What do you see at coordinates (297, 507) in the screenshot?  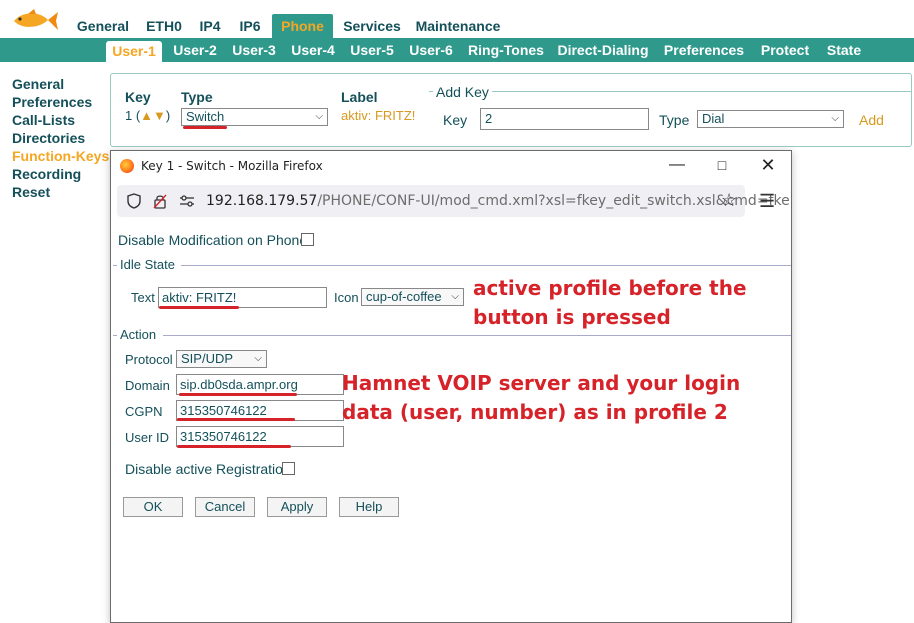 I see `apply-button: Apply` at bounding box center [297, 507].